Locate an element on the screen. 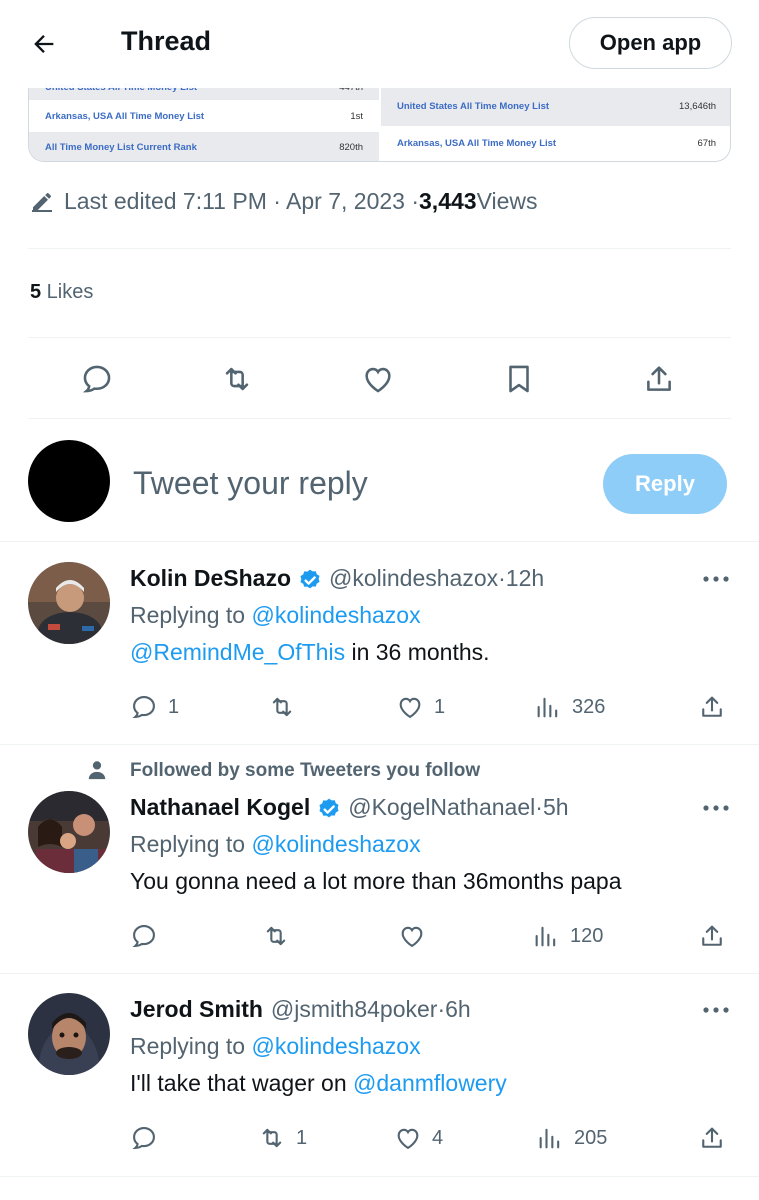  back-button is located at coordinates (44, 44).